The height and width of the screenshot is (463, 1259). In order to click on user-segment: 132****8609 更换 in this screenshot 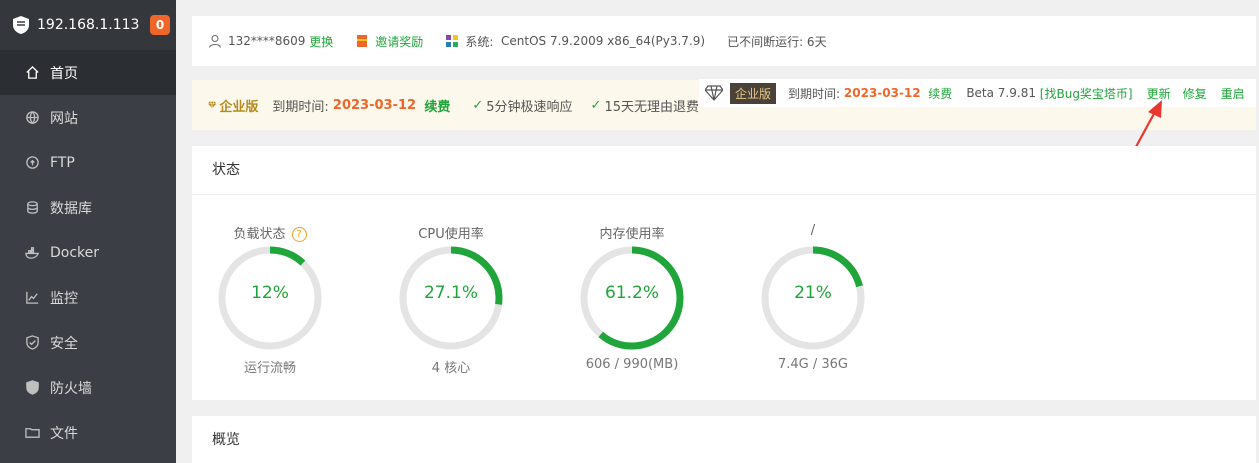, I will do `click(270, 41)`.